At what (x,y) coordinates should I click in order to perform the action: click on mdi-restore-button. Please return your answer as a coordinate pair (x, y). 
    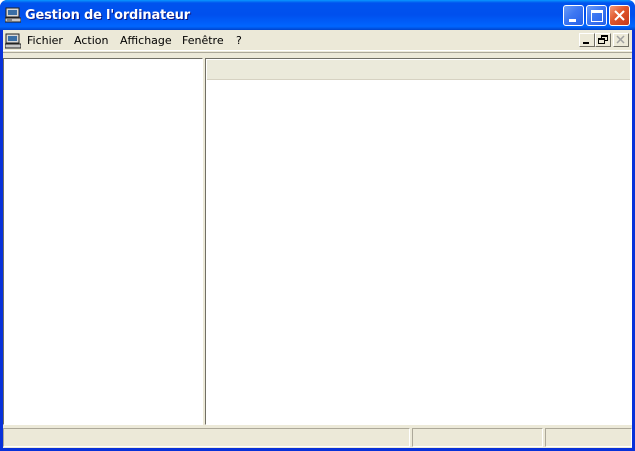
    Looking at the image, I should click on (603, 40).